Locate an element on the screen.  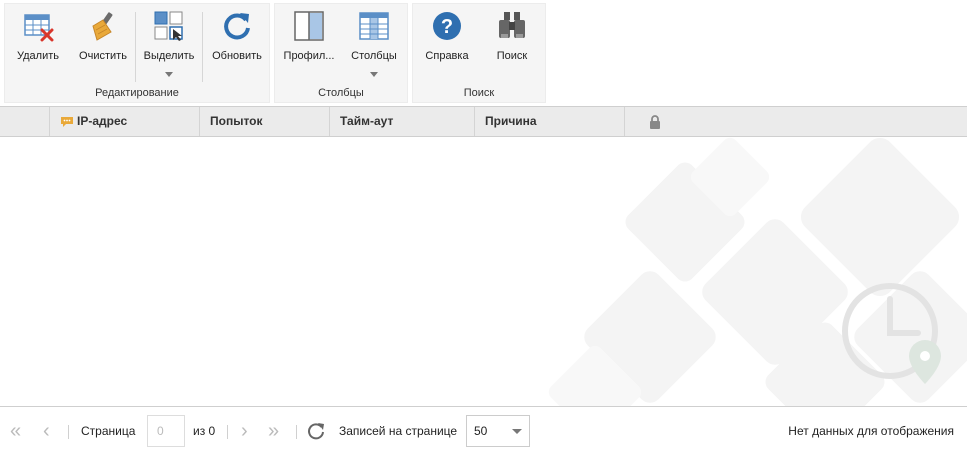
per-page-label: Записей на странице is located at coordinates (398, 431).